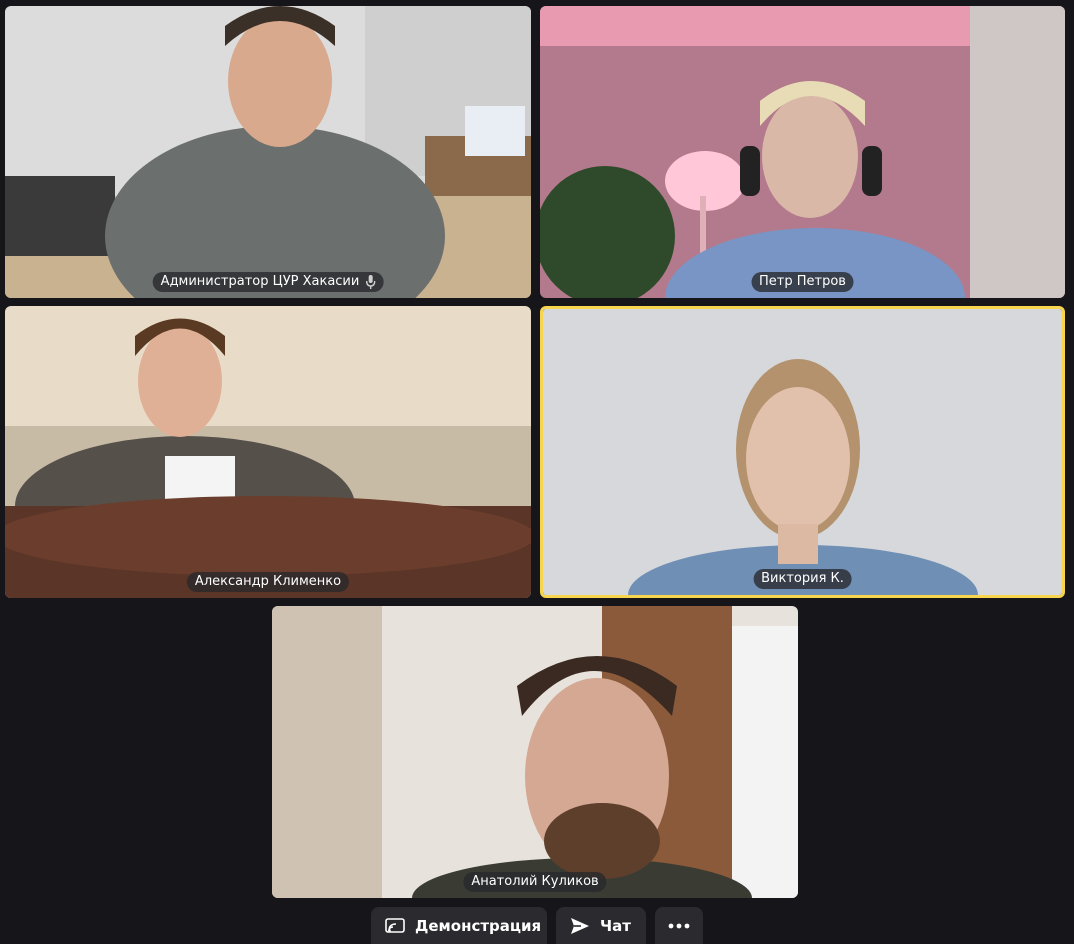  I want to click on screen-share-icon, so click(395, 925).